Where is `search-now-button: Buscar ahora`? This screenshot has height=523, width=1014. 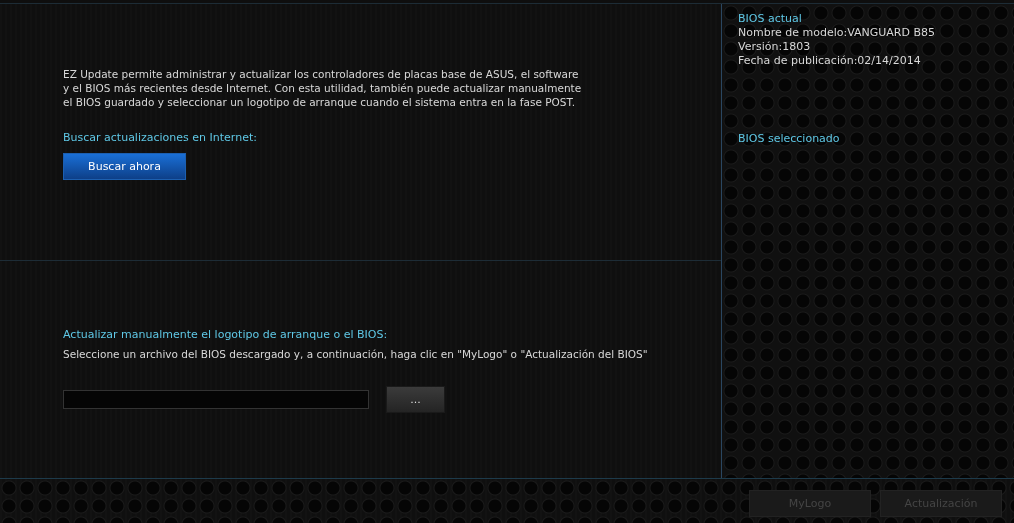
search-now-button: Buscar ahora is located at coordinates (124, 166).